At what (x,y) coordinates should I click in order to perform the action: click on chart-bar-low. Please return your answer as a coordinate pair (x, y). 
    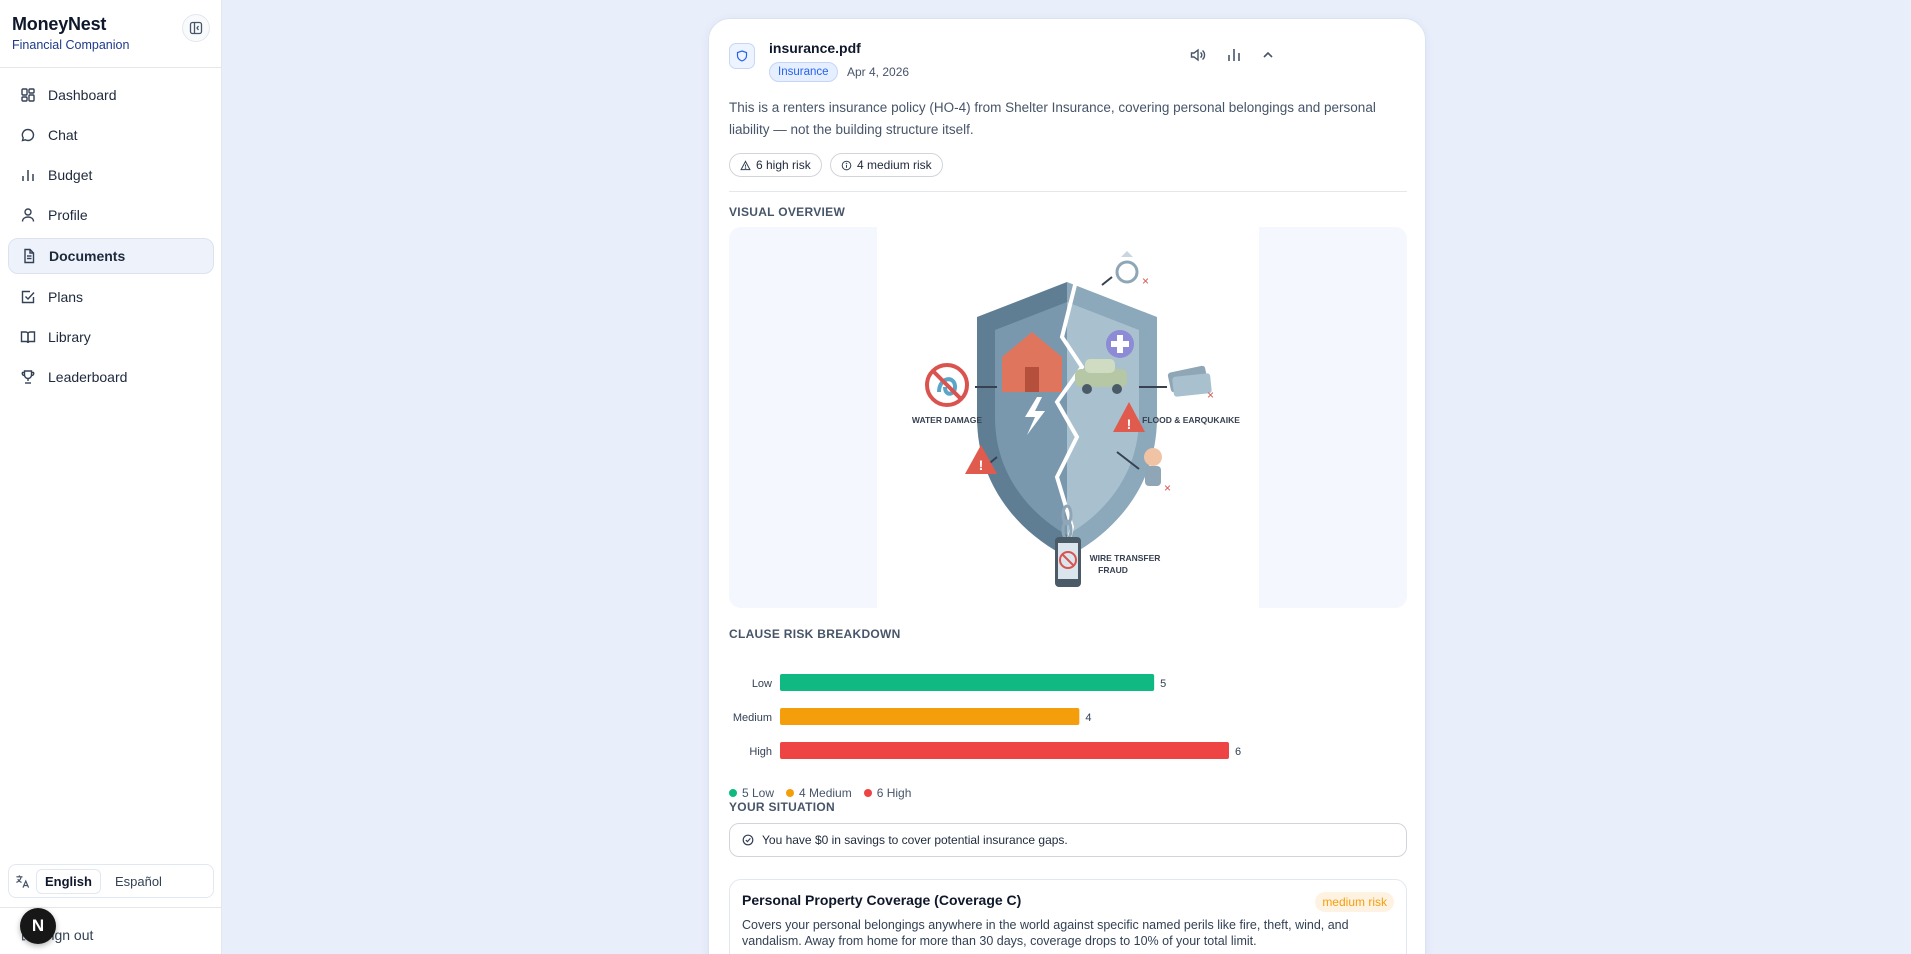
    Looking at the image, I should click on (967, 682).